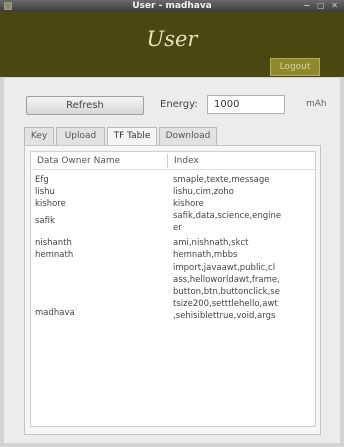  Describe the element at coordinates (186, 161) in the screenshot. I see `column-header-index: Index` at that location.